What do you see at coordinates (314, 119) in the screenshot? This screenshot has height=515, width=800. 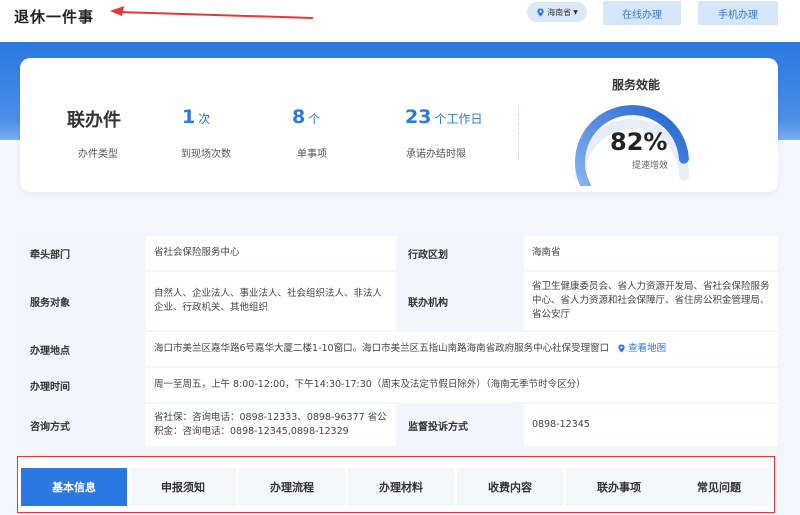 I see `items-unit: 个` at bounding box center [314, 119].